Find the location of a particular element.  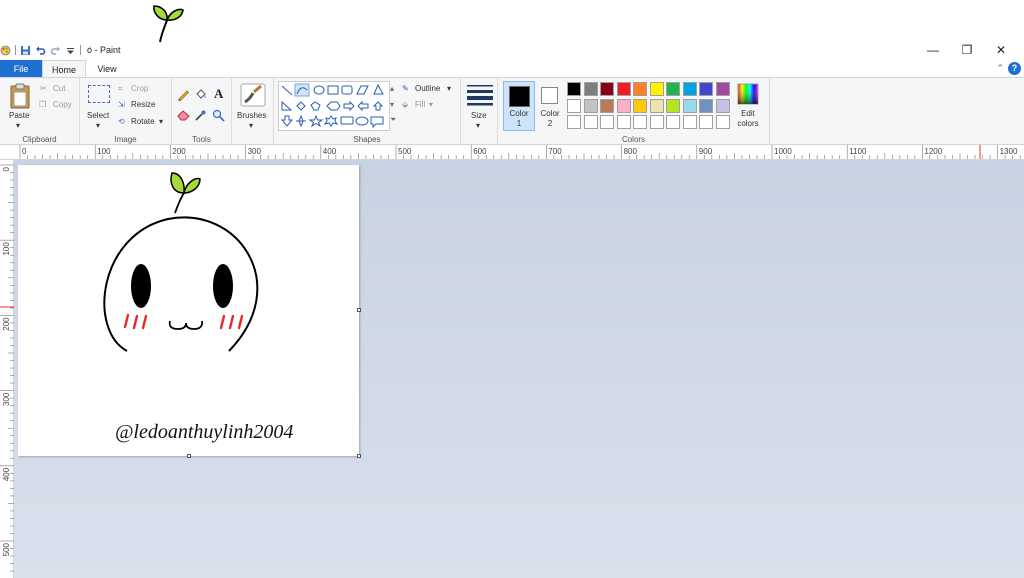

collapse-ribbon-icon: ⌃ is located at coordinates (1000, 68).